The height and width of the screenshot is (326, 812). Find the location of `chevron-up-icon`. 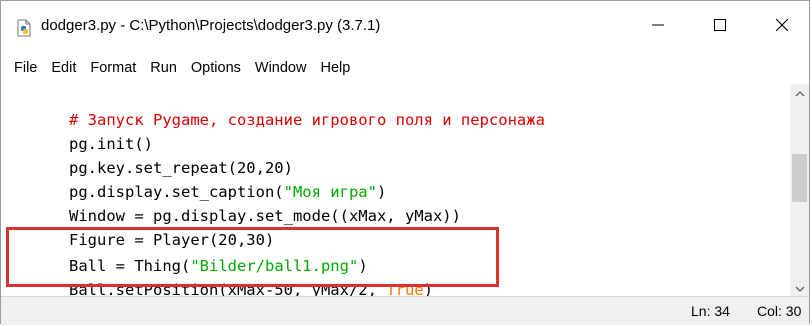

chevron-up-icon is located at coordinates (800, 93).